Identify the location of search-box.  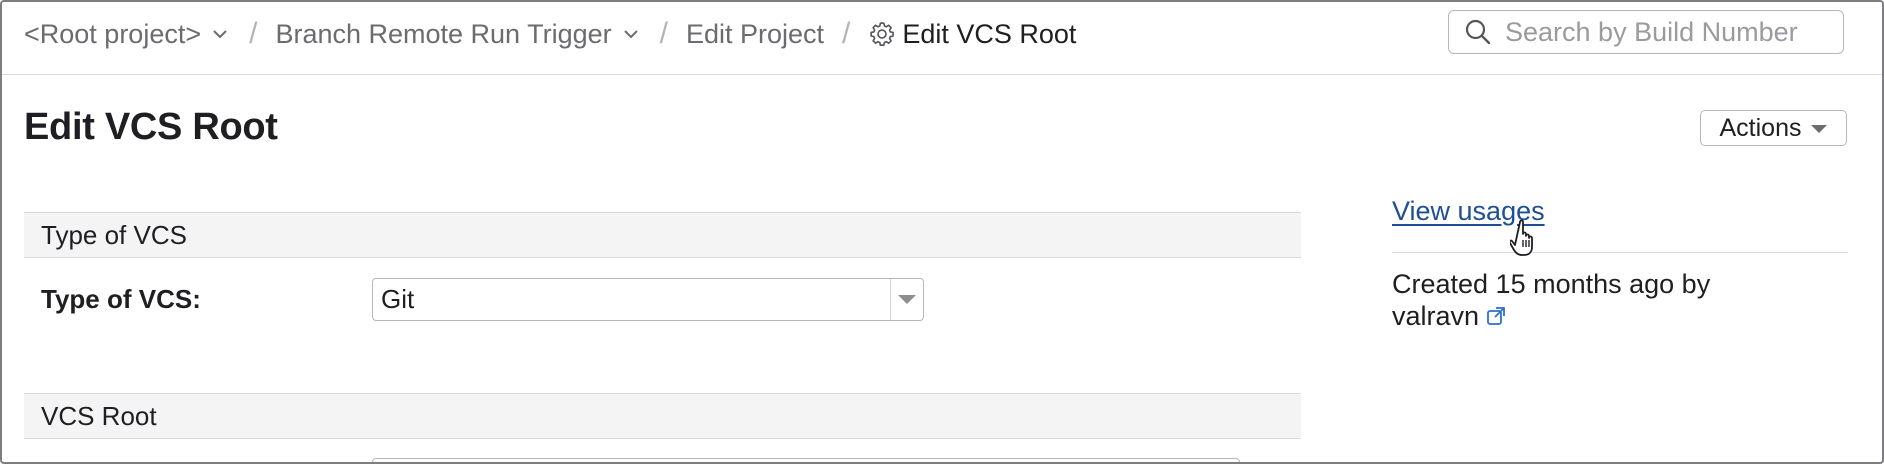
(1646, 32).